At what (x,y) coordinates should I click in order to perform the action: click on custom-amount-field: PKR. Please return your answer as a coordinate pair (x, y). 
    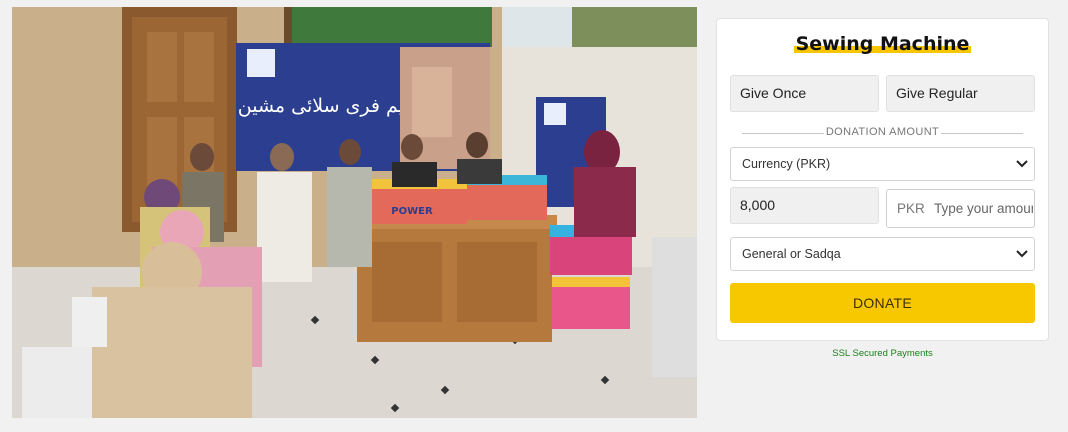
    Looking at the image, I should click on (960, 208).